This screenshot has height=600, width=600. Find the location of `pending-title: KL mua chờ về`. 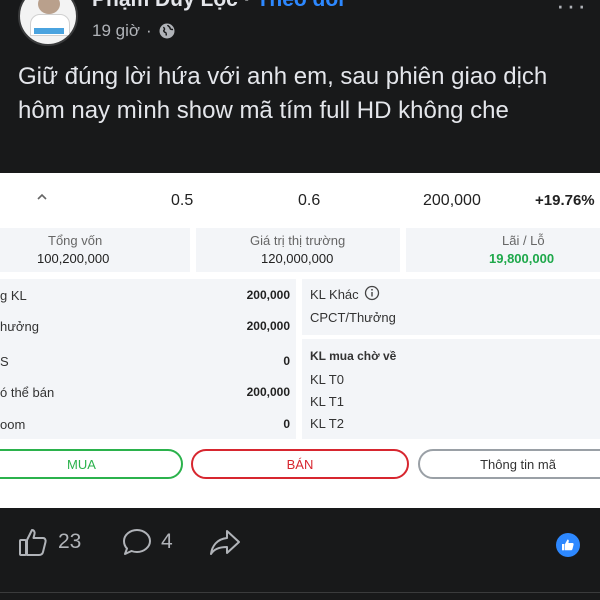

pending-title: KL mua chờ về is located at coordinates (353, 356).